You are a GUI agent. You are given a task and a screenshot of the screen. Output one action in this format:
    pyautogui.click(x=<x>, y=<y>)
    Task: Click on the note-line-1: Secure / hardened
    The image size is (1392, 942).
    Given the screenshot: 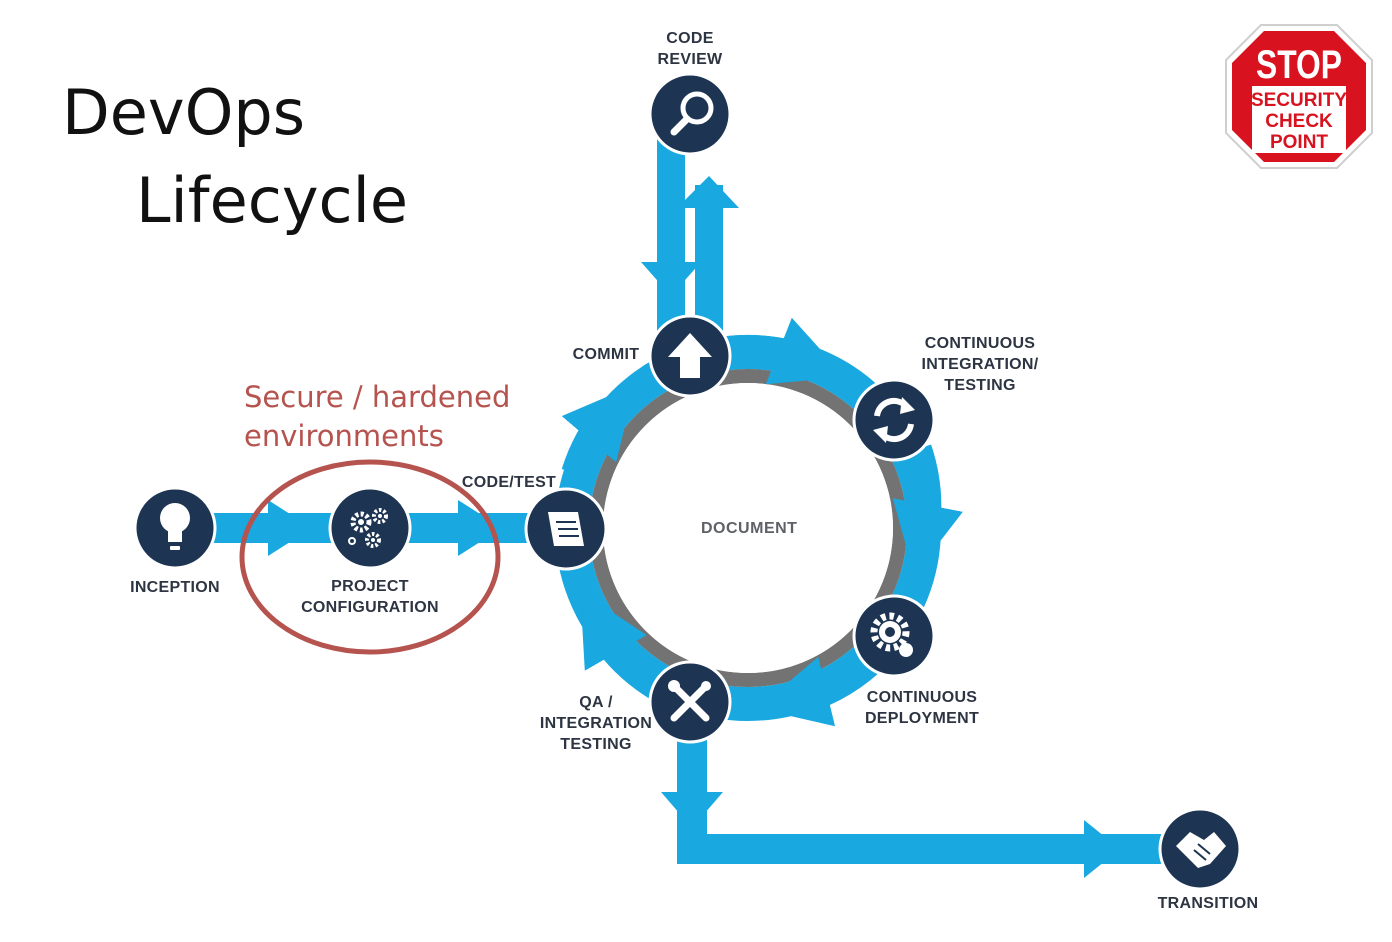 What is the action you would take?
    pyautogui.click(x=377, y=397)
    